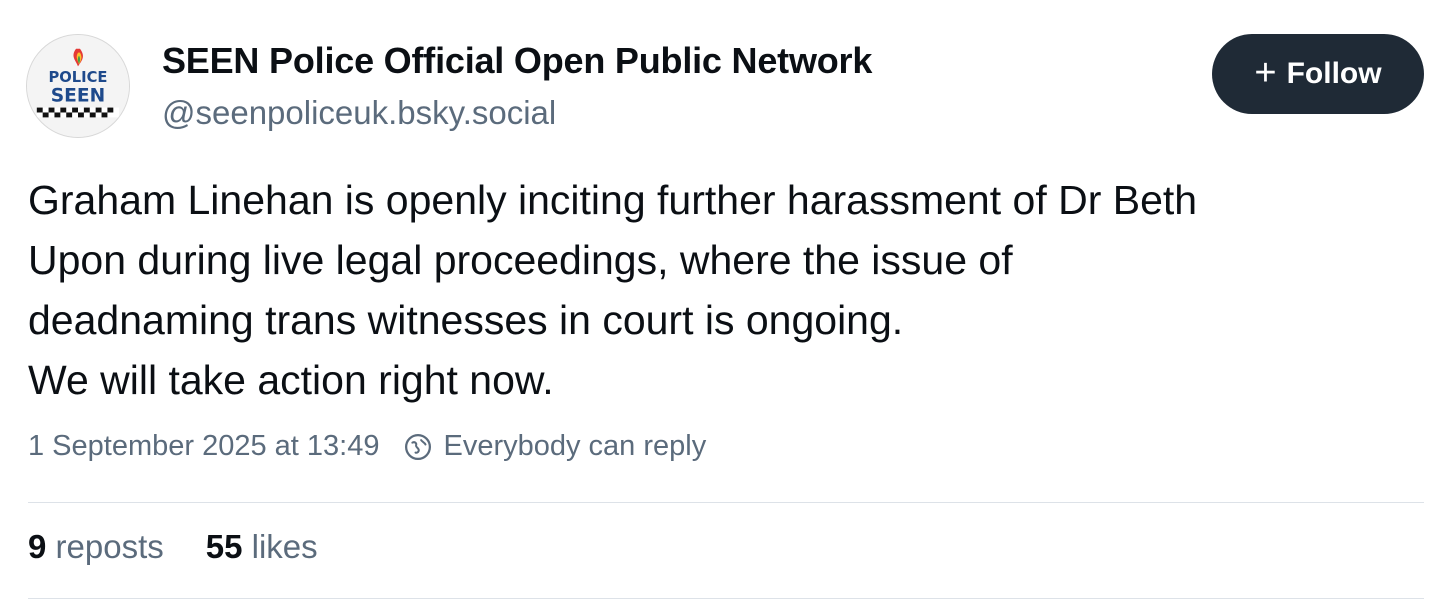 The height and width of the screenshot is (600, 1430). I want to click on avatar: POLICE SEEN, so click(78, 86).